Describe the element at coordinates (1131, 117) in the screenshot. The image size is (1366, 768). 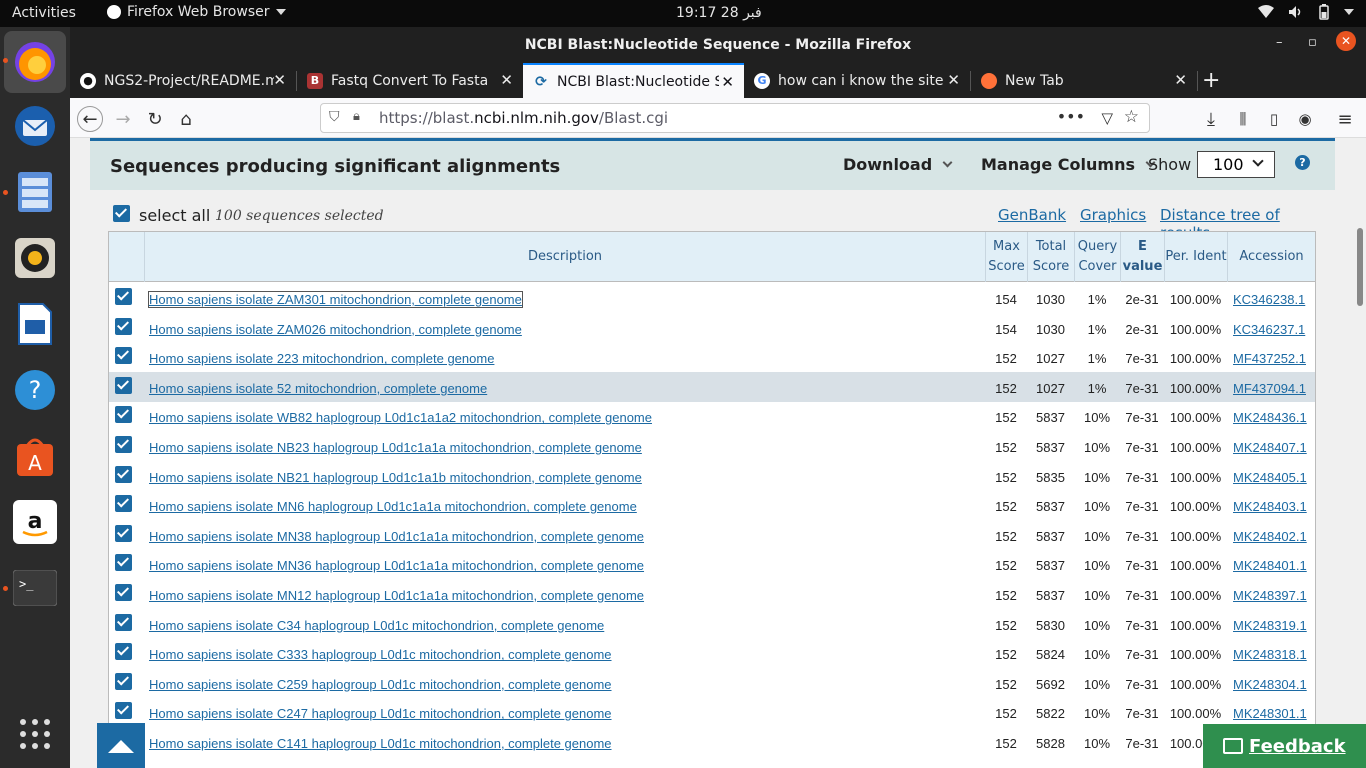
I see `bookmark-star-icon: ☆` at that location.